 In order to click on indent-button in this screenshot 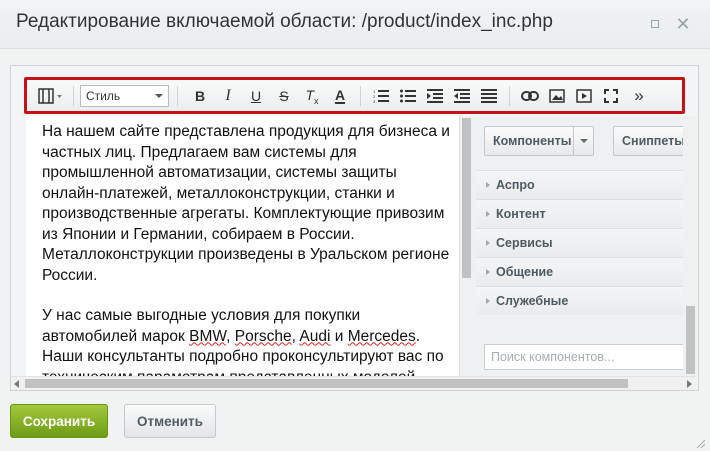, I will do `click(435, 96)`.